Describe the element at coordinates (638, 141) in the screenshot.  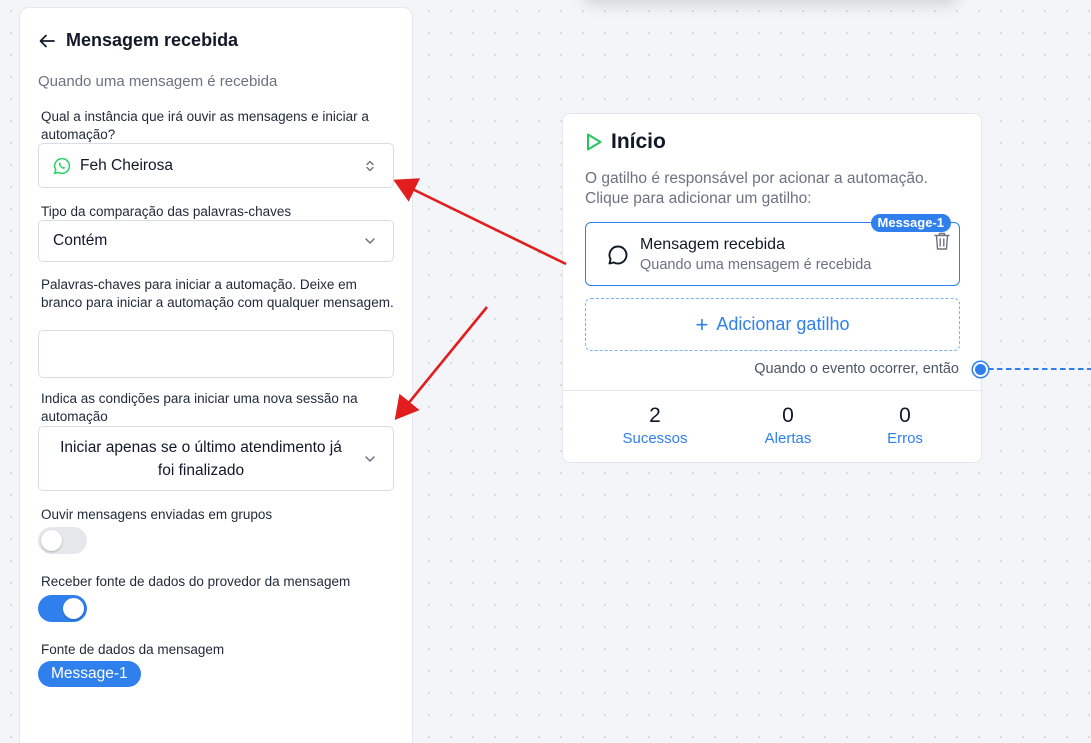
I see `card-title: Início` at that location.